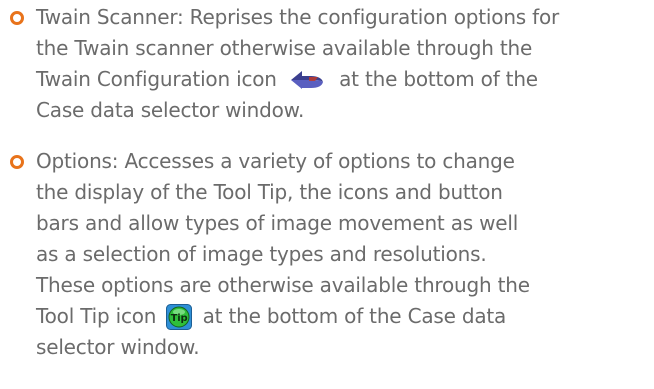 This screenshot has height=389, width=654. Describe the element at coordinates (438, 79) in the screenshot. I see `text-fragment: at the bottom of the` at that location.